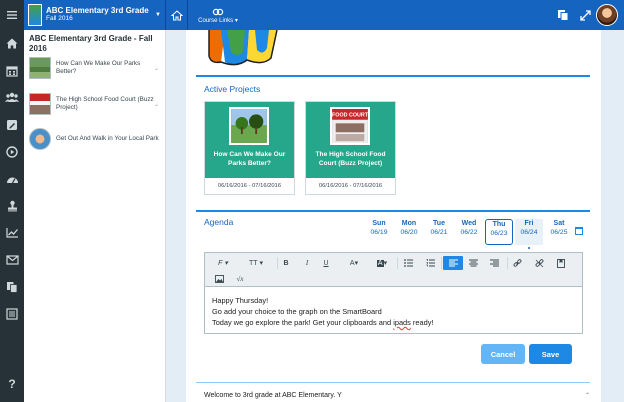 This screenshot has height=402, width=624. I want to click on sidebar-item-walk-park: Get Out And Walk in Your Local Park, so click(94, 139).